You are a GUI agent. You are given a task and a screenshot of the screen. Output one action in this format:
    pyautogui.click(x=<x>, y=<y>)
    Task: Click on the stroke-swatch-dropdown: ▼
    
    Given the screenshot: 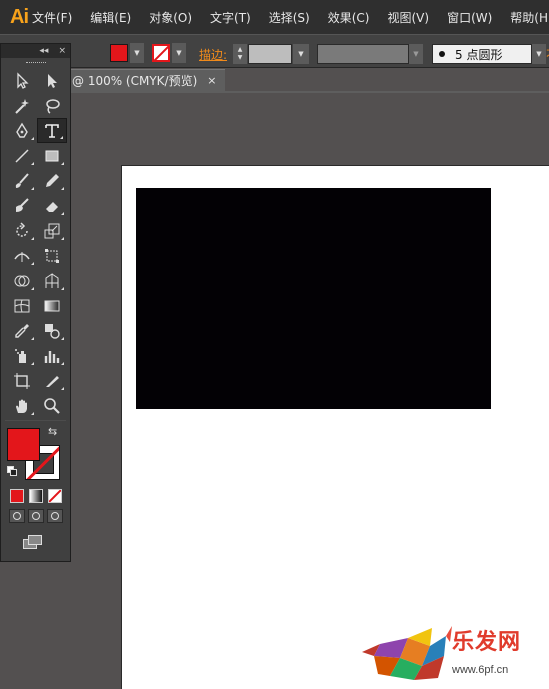 What is the action you would take?
    pyautogui.click(x=169, y=53)
    